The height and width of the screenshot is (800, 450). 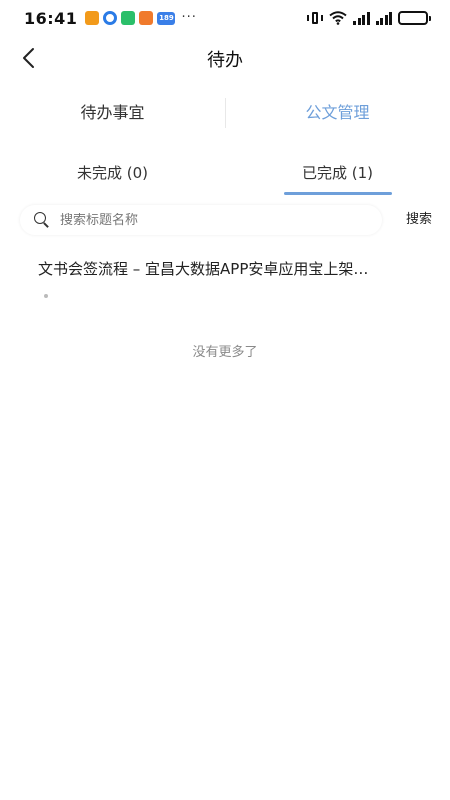 I want to click on search-bar: 搜索, so click(x=226, y=220).